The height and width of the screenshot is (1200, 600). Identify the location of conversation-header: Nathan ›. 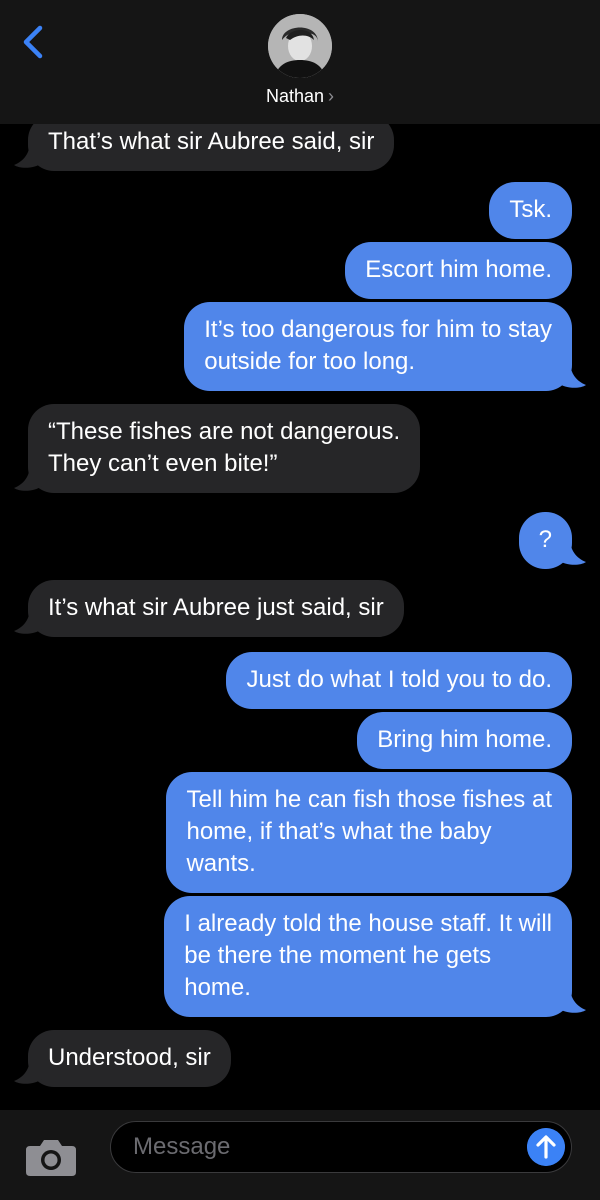
(300, 62).